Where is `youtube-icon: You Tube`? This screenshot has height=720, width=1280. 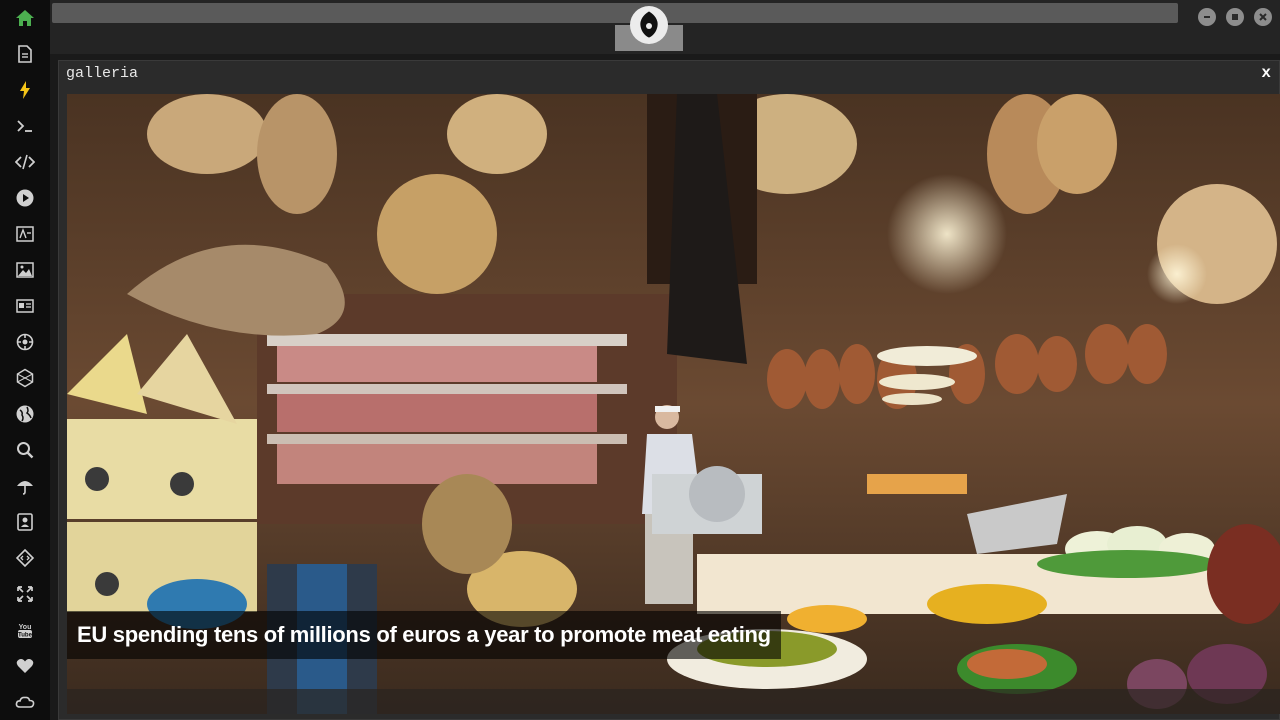 youtube-icon: You Tube is located at coordinates (25, 631).